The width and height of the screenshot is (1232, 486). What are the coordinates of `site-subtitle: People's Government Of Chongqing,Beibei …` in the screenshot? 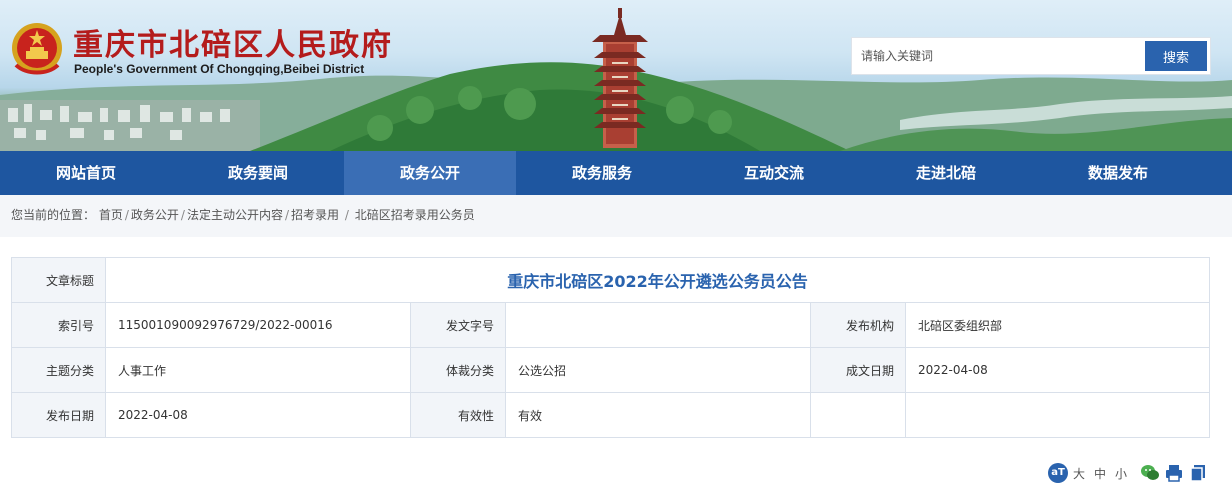 It's located at (219, 69).